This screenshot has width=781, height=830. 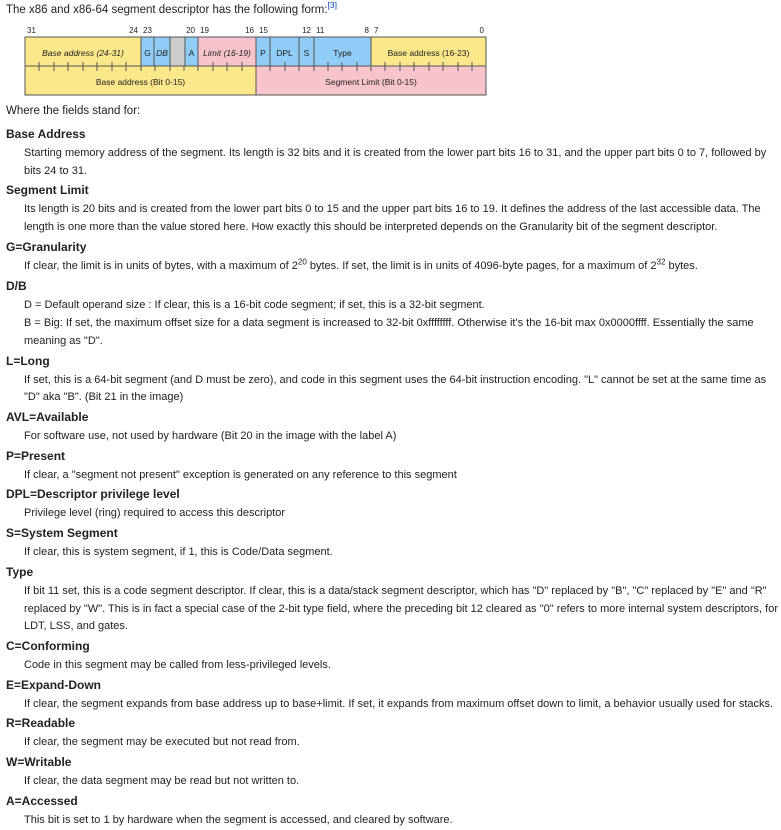 What do you see at coordinates (31, 30) in the screenshot?
I see `bit-label-31: 31` at bounding box center [31, 30].